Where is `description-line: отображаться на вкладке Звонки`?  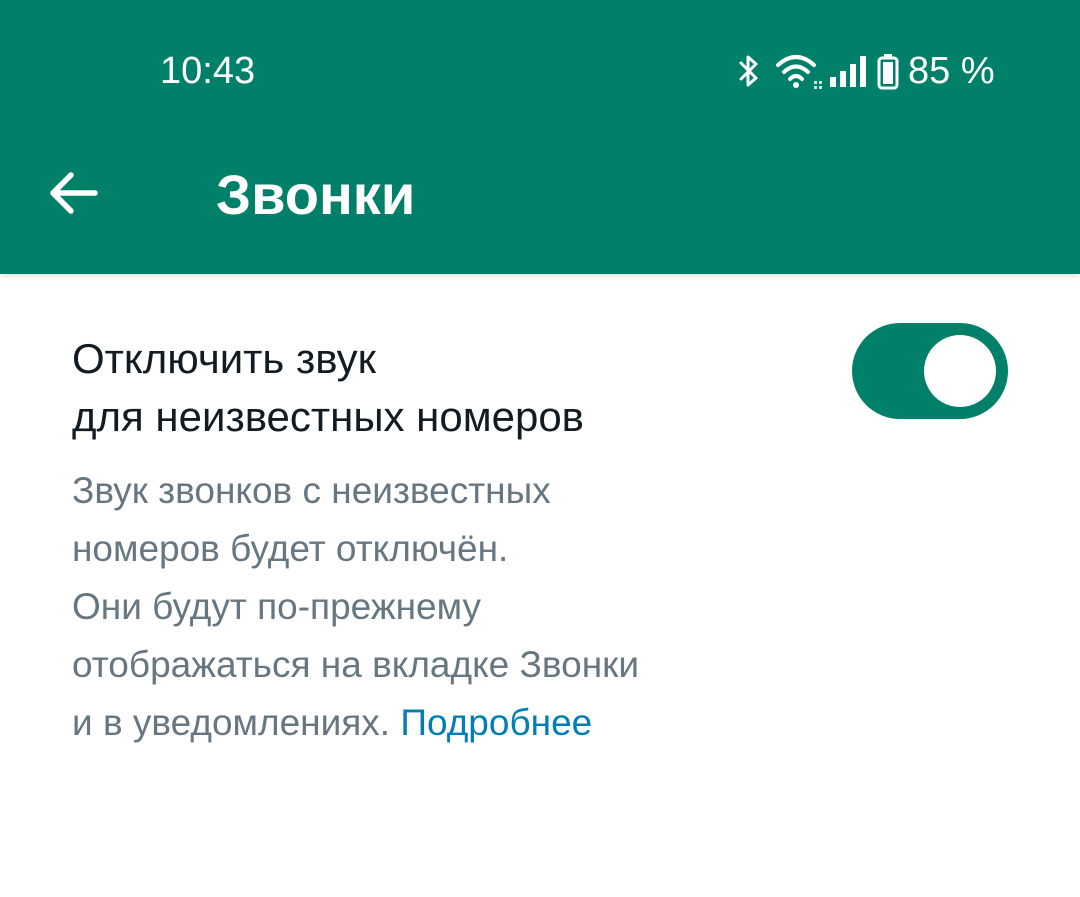
description-line: отображаться на вкладке Звонки is located at coordinates (355, 664).